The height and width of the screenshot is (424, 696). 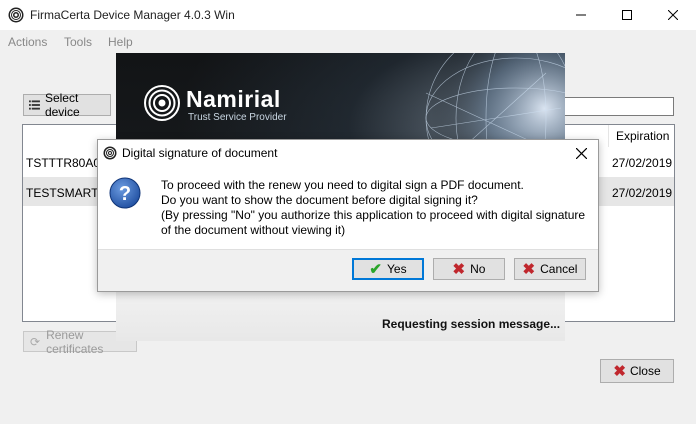 What do you see at coordinates (645, 371) in the screenshot?
I see `close-label: Close` at bounding box center [645, 371].